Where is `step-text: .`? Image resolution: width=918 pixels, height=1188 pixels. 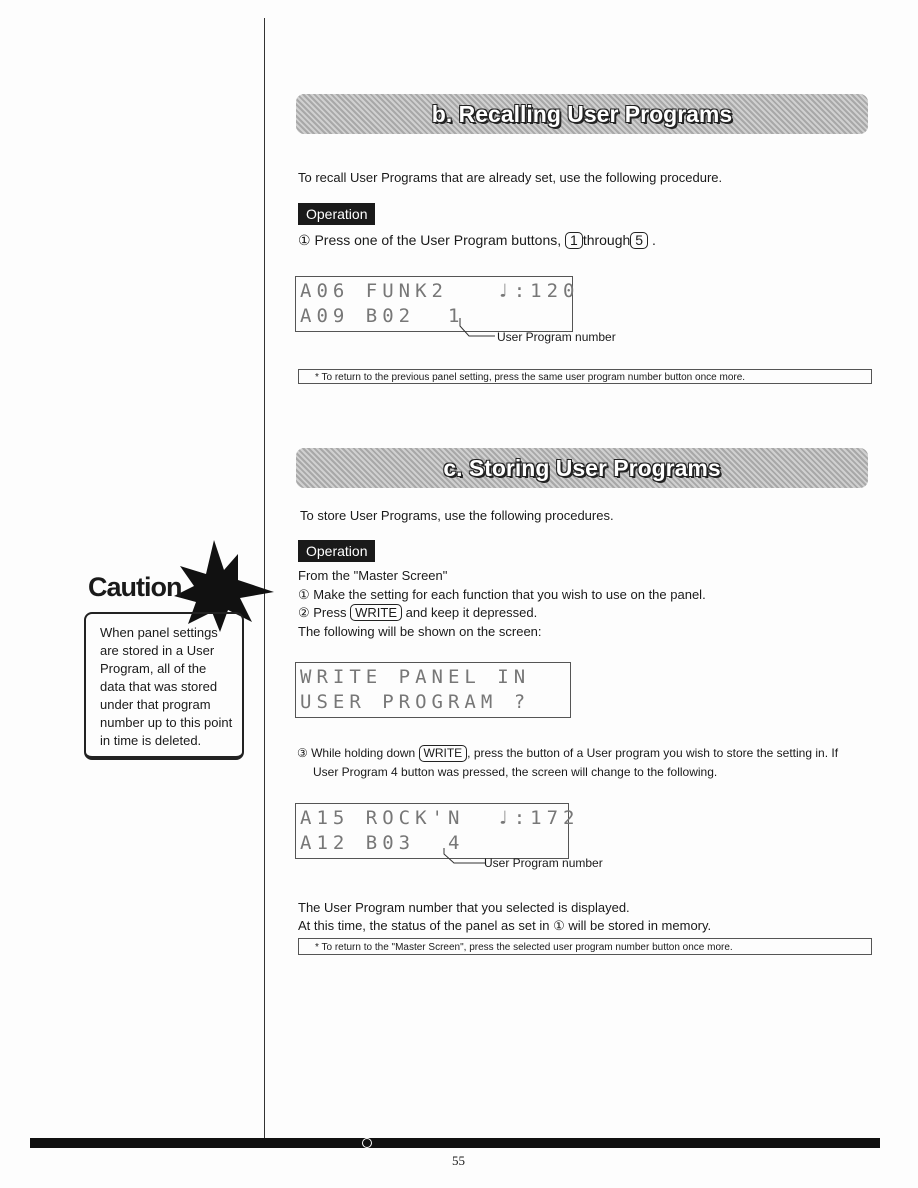 step-text: . is located at coordinates (653, 240).